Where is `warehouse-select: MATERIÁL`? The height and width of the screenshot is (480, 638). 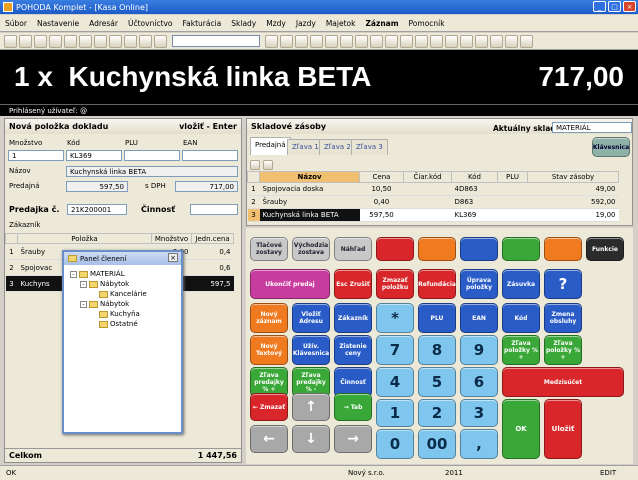 warehouse-select: MATERIÁL is located at coordinates (592, 127).